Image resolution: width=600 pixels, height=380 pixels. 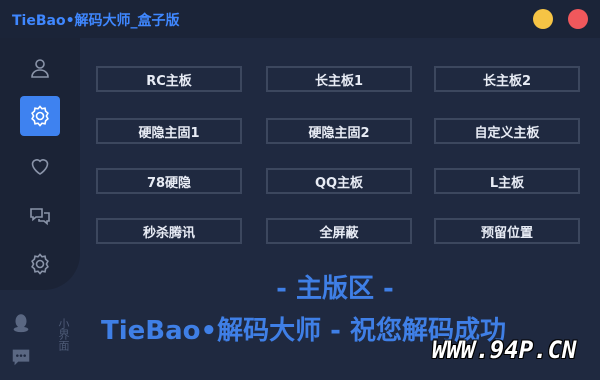 What do you see at coordinates (169, 181) in the screenshot?
I see `78-hidden-button: 78硬隐` at bounding box center [169, 181].